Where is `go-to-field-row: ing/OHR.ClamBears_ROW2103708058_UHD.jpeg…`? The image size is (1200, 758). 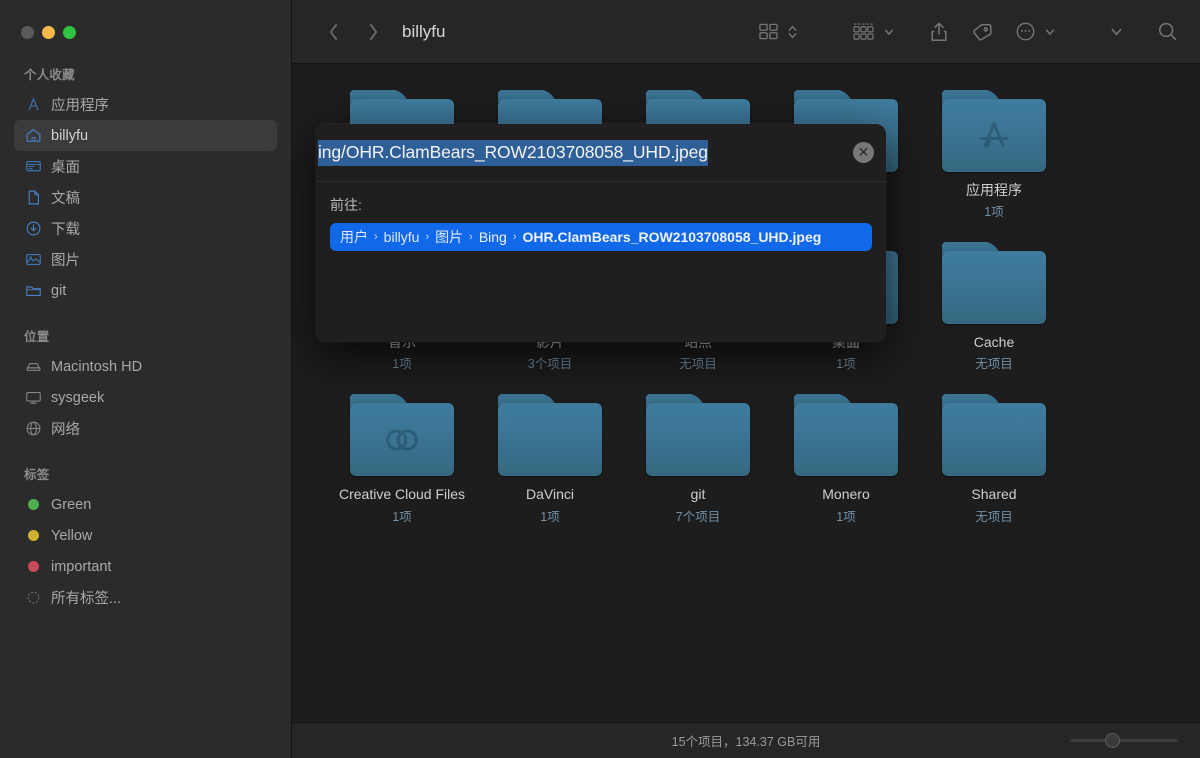 go-to-field-row: ing/OHR.ClamBears_ROW2103708058_UHD.jpeg… is located at coordinates (601, 153).